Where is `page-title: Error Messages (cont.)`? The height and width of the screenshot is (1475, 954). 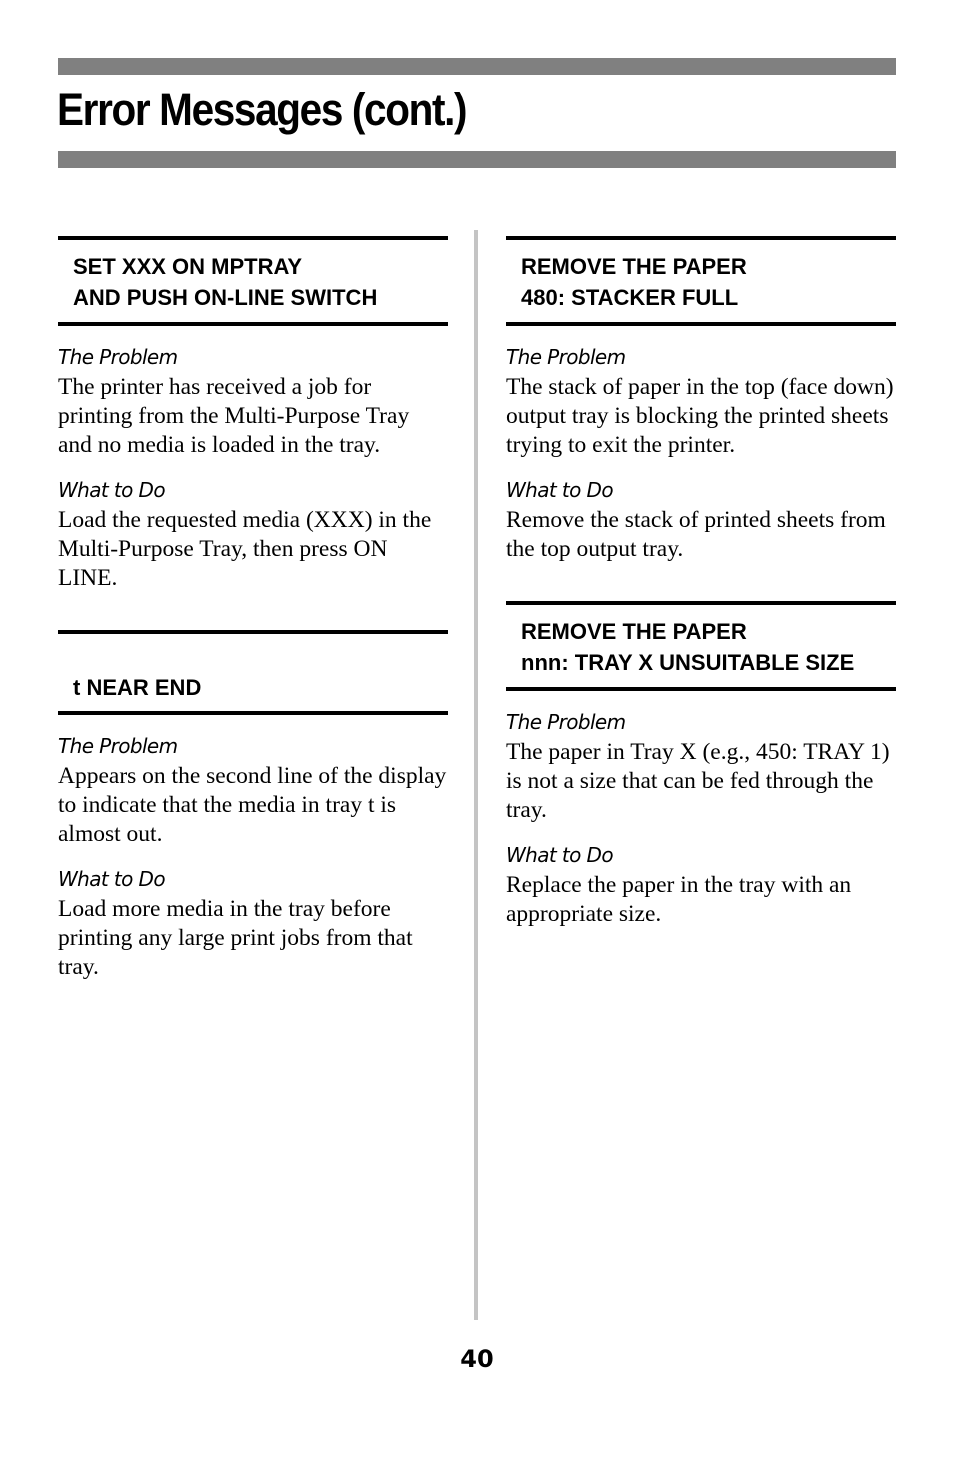
page-title: Error Messages (cont.) is located at coordinates (262, 109).